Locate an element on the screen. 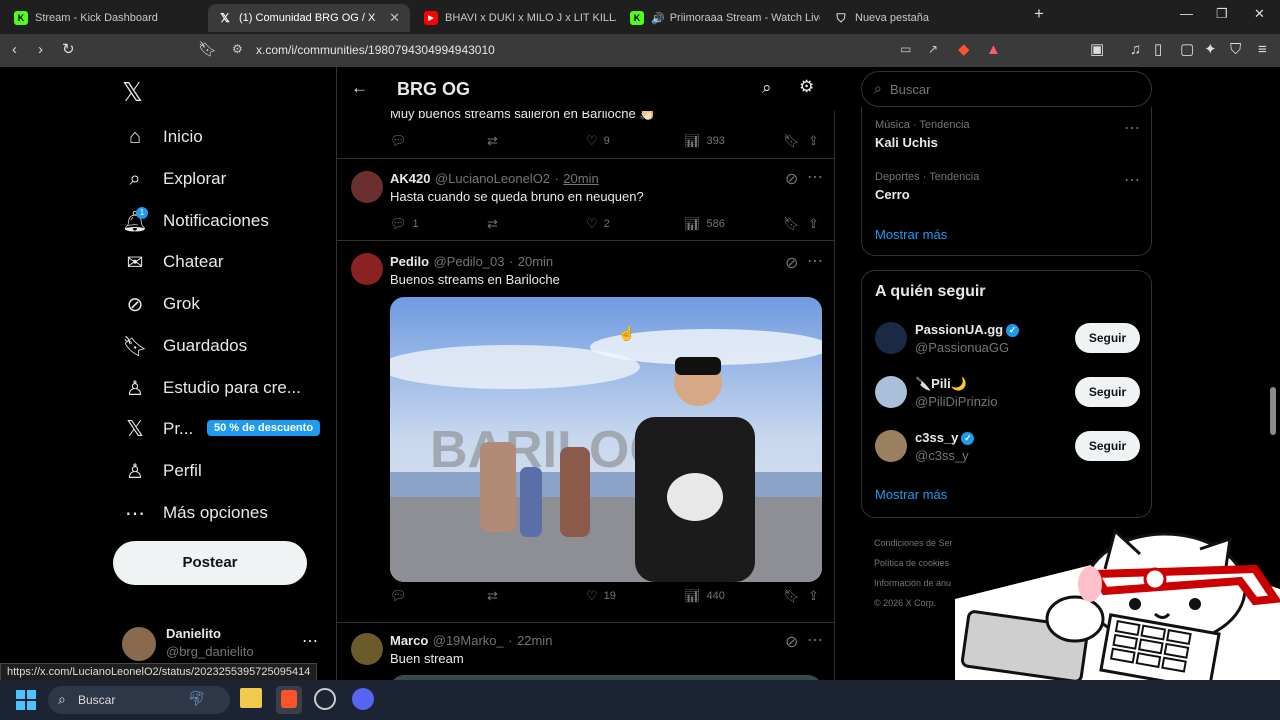 The height and width of the screenshot is (720, 1280). tab-kick-dashboard: K Stream - Kick Dashboard is located at coordinates (104, 18).